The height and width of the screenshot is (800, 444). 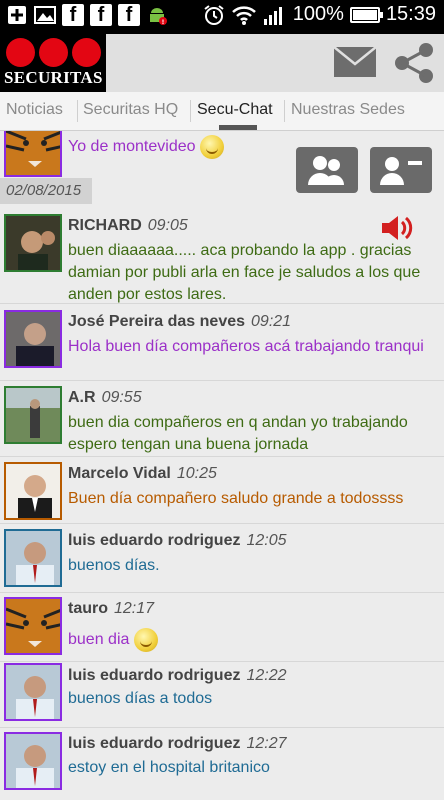 What do you see at coordinates (266, 540) in the screenshot?
I see `message-time: 12:05` at bounding box center [266, 540].